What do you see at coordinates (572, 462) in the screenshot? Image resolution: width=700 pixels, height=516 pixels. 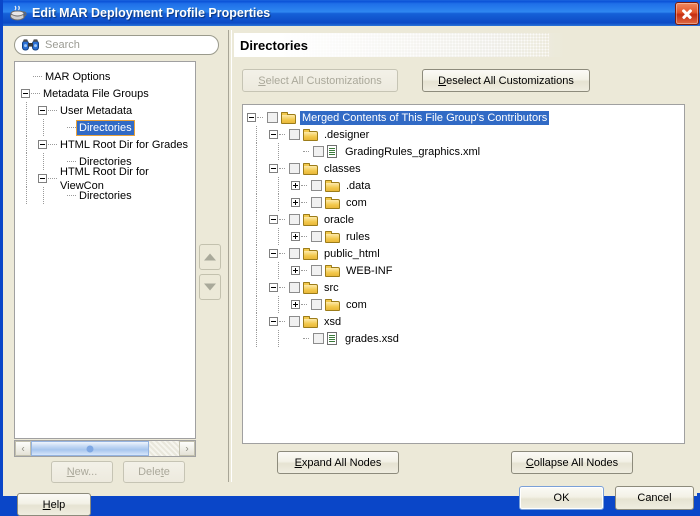 I see `collapse-all-nodes-button: Collapse All Nodes` at bounding box center [572, 462].